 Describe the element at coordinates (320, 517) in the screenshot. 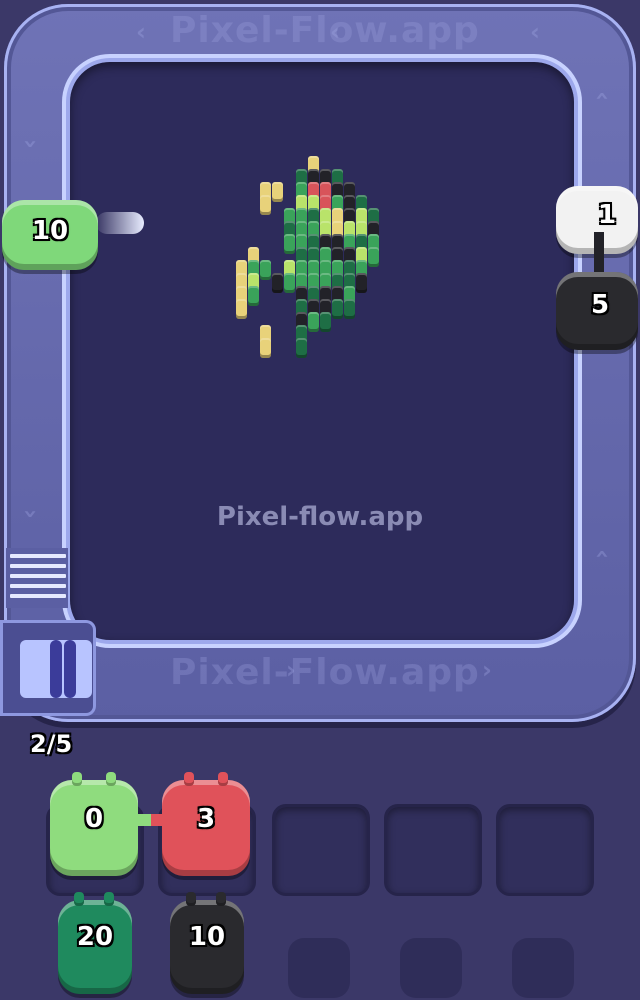

I see `watermark: Pixel-flow.app` at that location.